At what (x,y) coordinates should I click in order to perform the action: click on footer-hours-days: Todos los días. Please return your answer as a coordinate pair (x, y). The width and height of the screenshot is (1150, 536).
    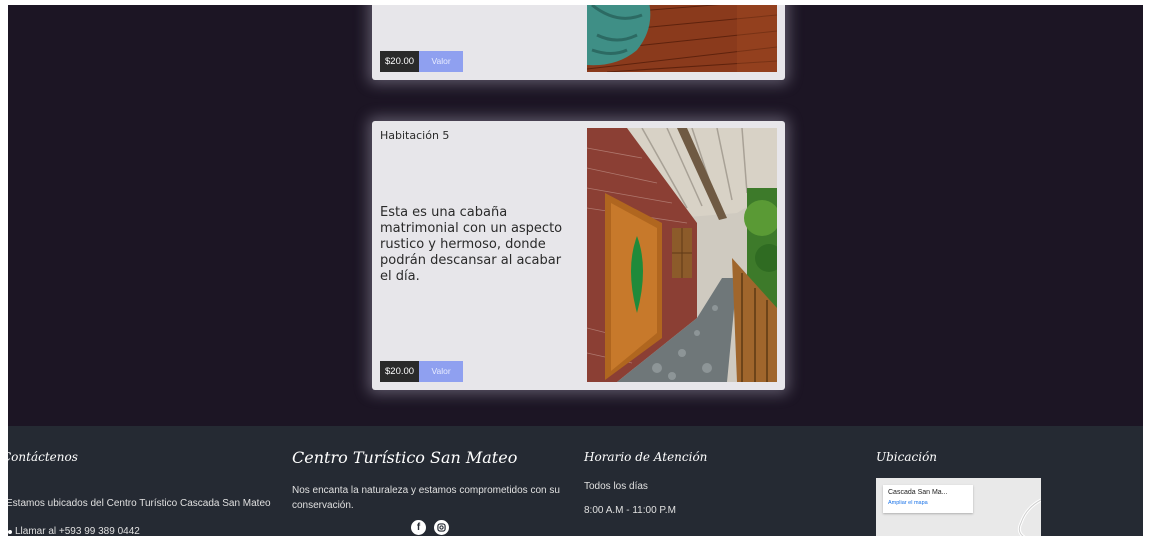
    Looking at the image, I should click on (616, 486).